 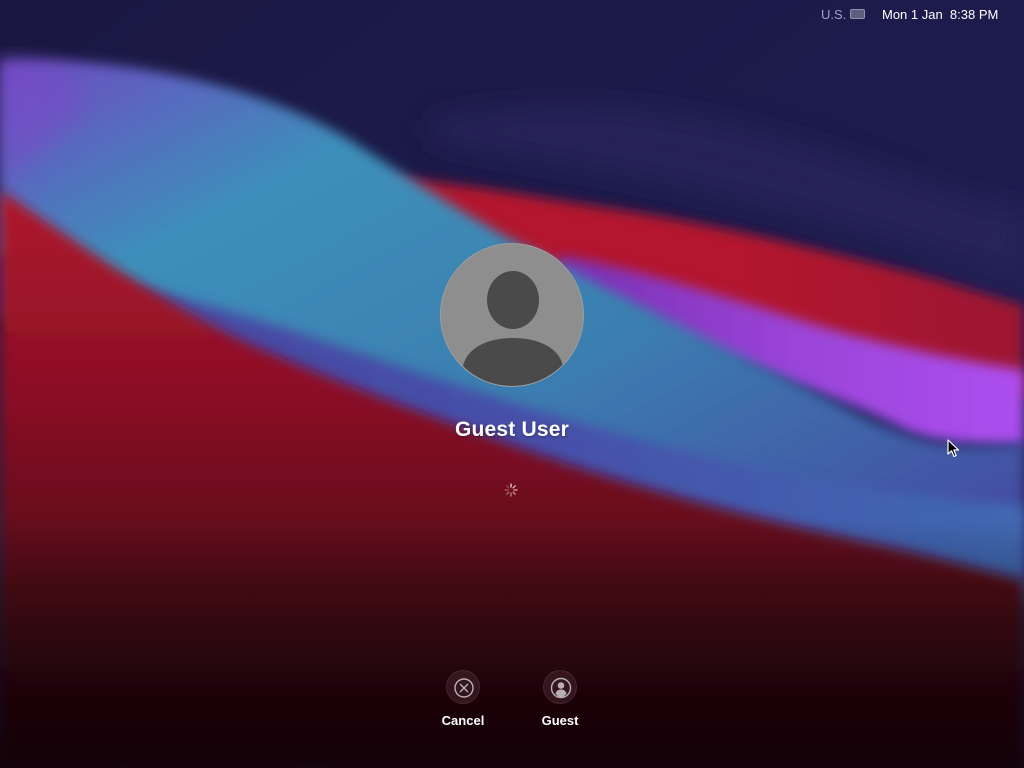 What do you see at coordinates (560, 720) in the screenshot?
I see `guest-button-label: Guest` at bounding box center [560, 720].